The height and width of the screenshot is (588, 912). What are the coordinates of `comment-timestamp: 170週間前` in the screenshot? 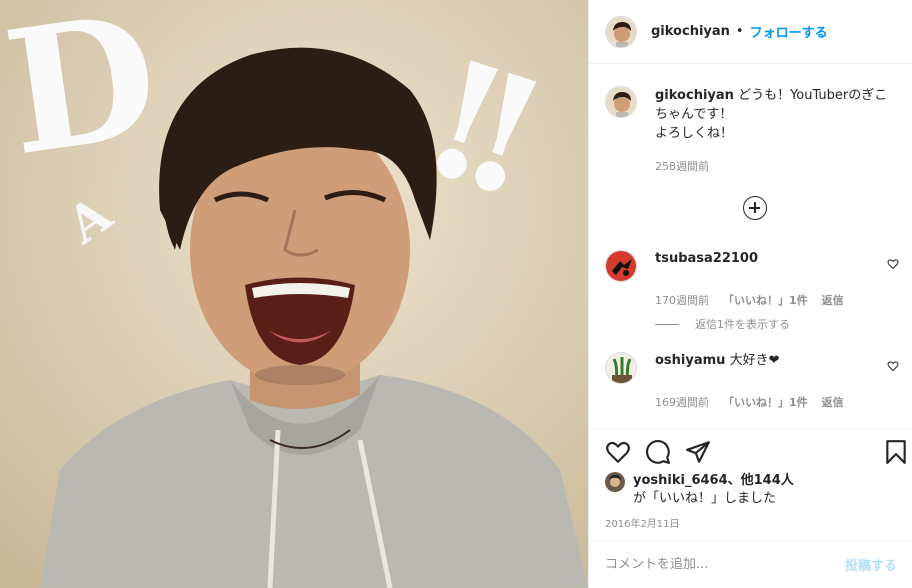 It's located at (682, 300).